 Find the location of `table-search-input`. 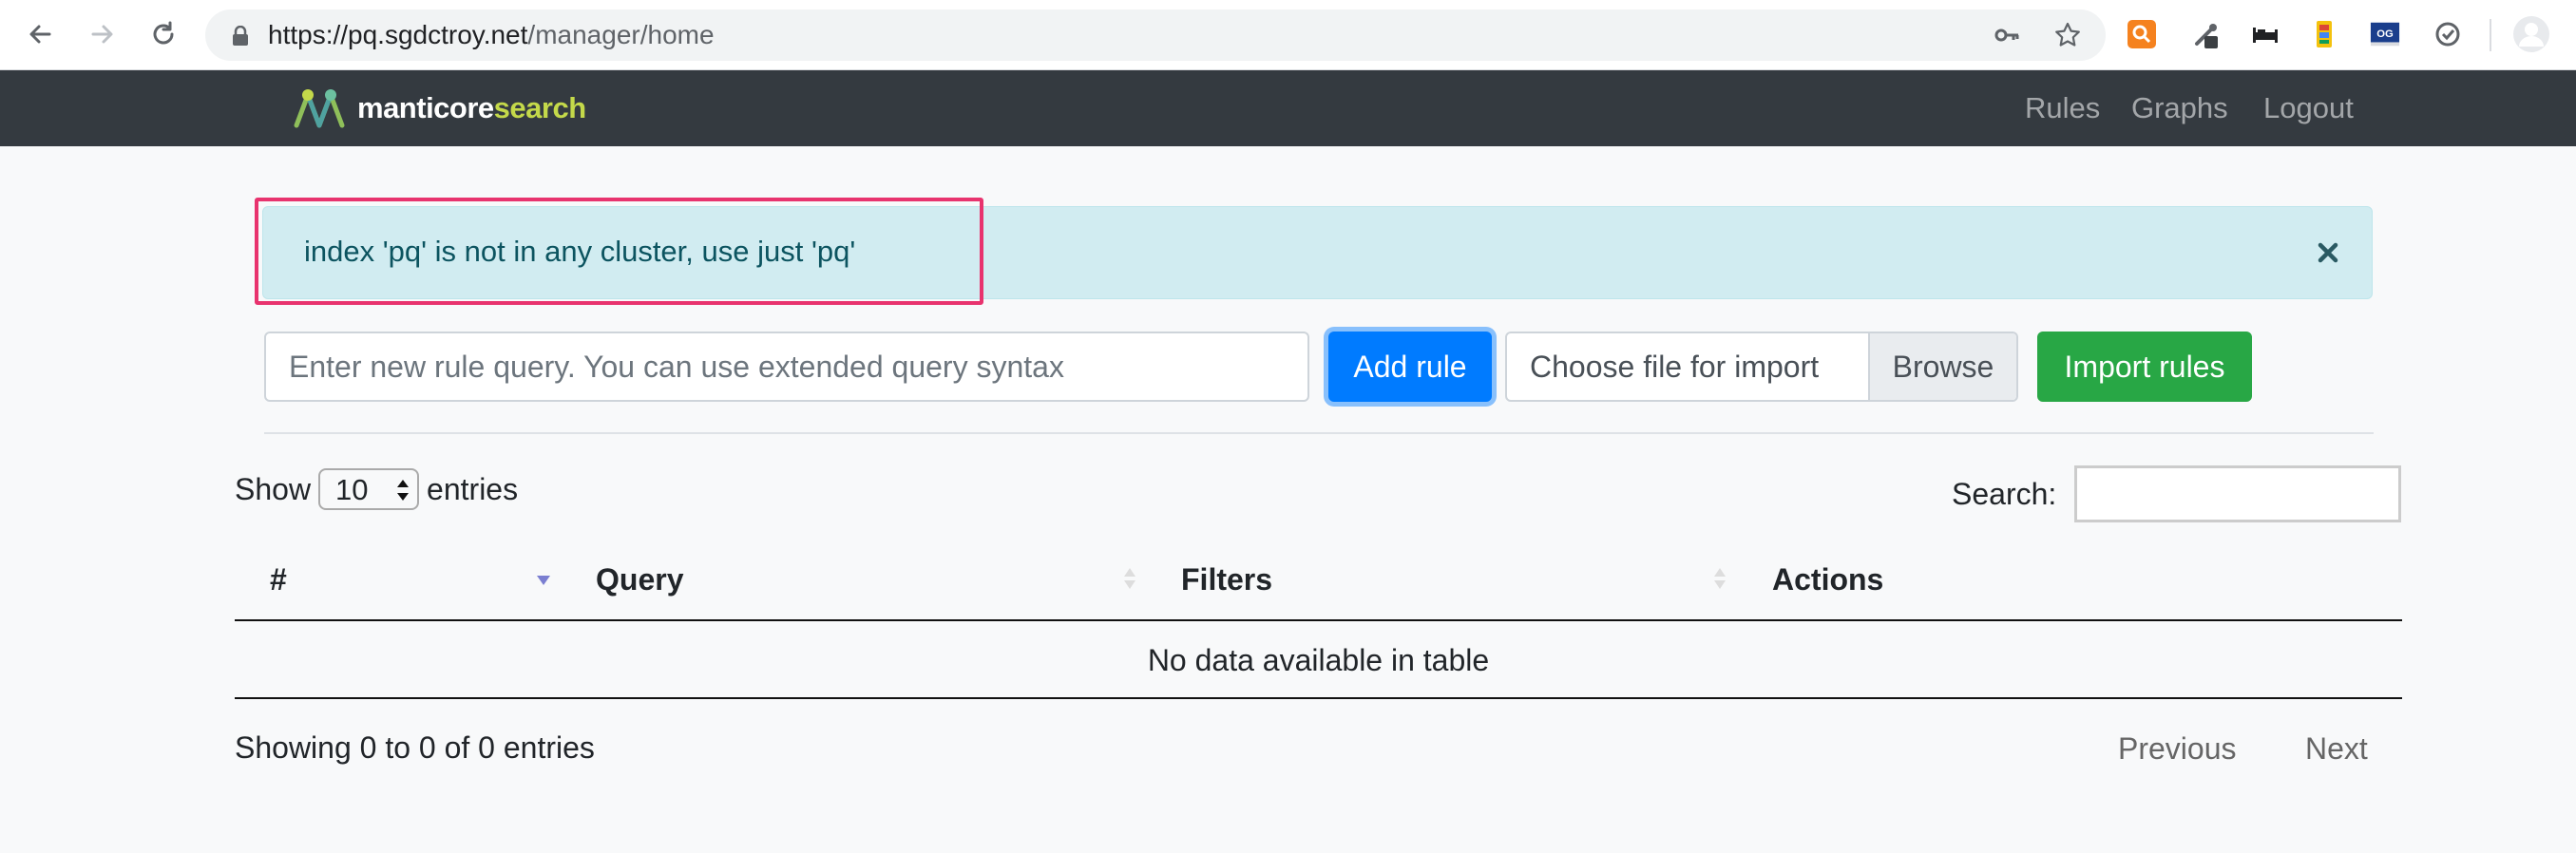

table-search-input is located at coordinates (2237, 493).